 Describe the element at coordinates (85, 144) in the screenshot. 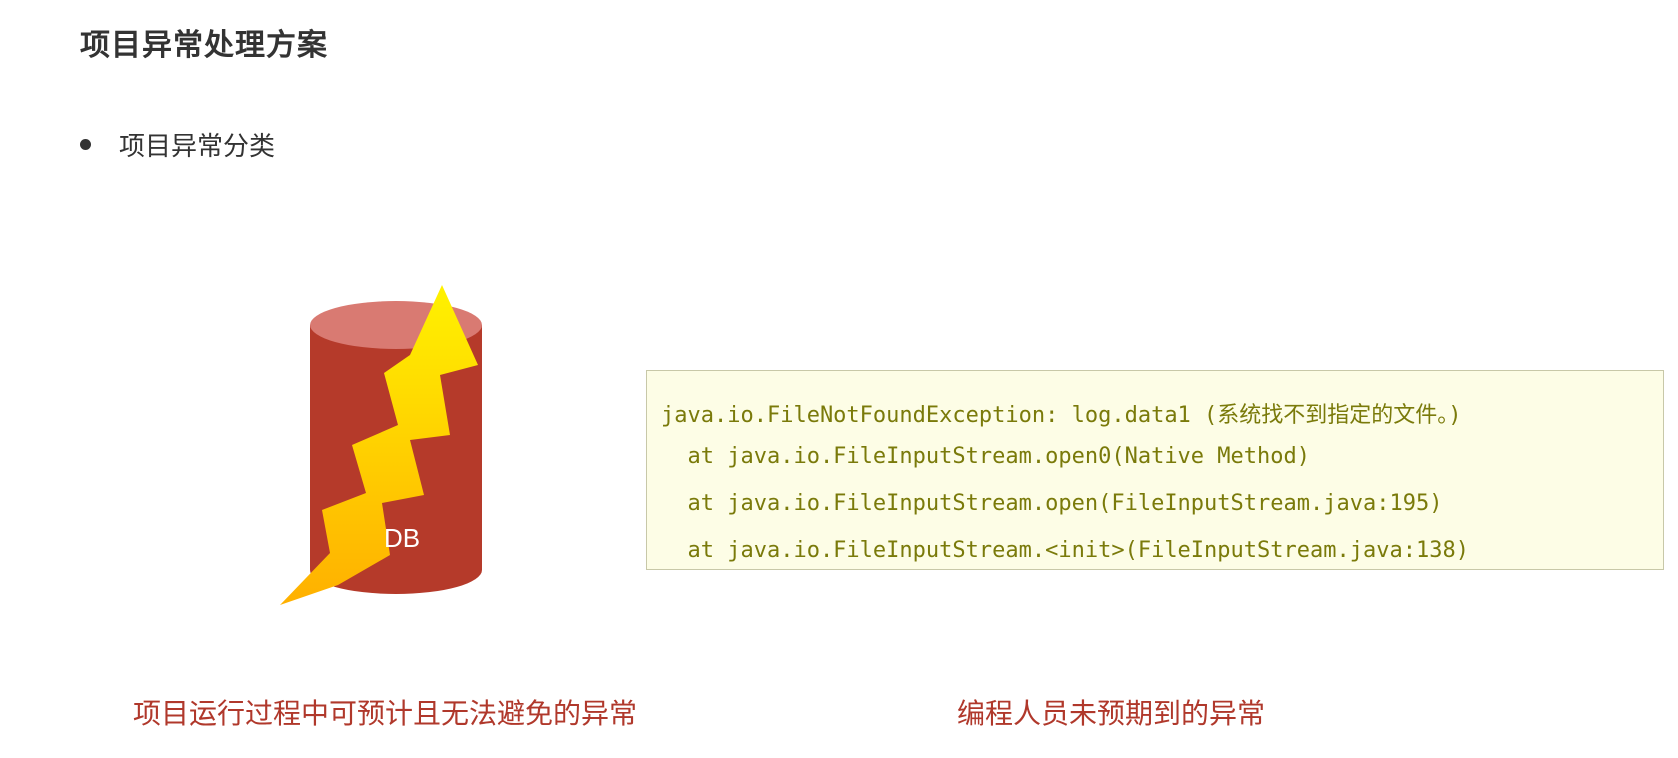

I see `bullet-dot-icon` at that location.